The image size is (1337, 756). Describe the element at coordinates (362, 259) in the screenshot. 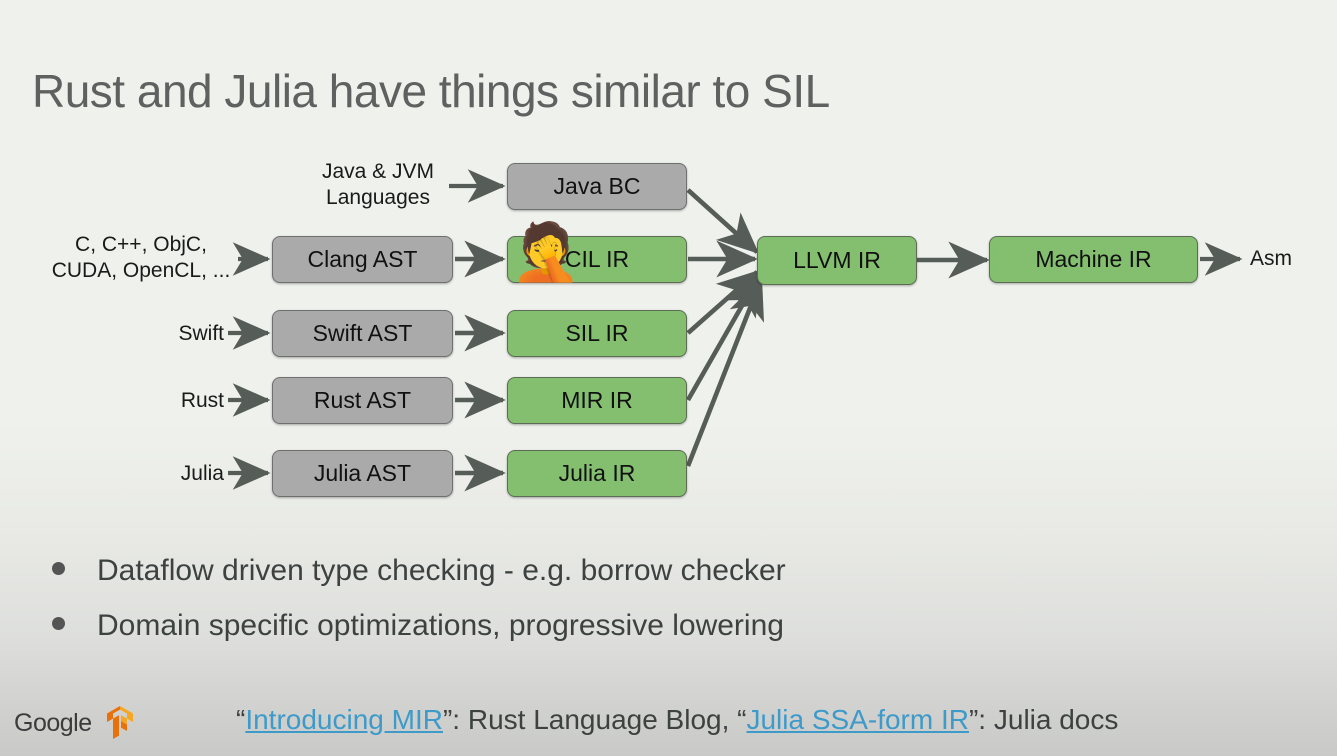

I see `node-clang-ast: Clang AST` at that location.